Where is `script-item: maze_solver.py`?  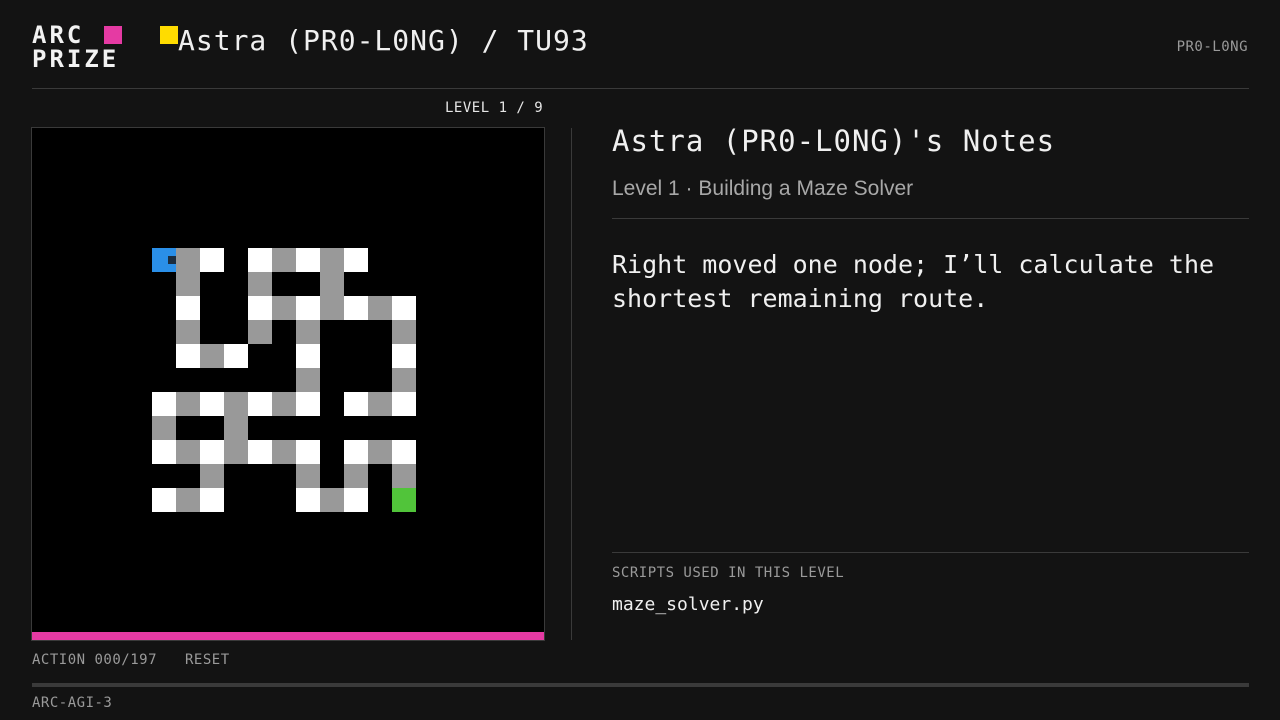 script-item: maze_solver.py is located at coordinates (688, 604).